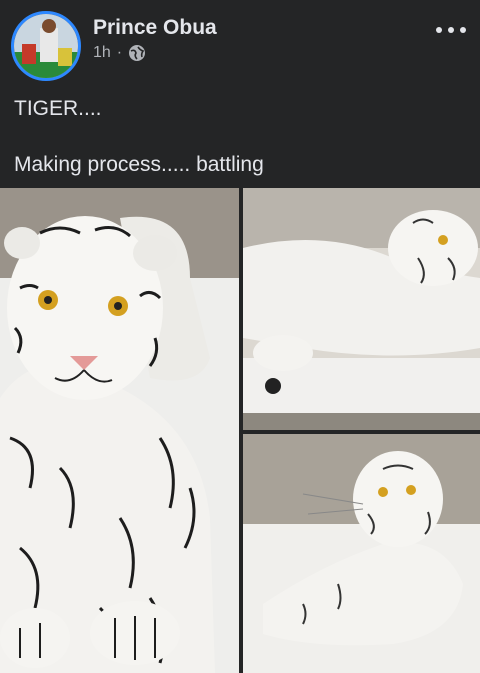 The height and width of the screenshot is (673, 480). Describe the element at coordinates (46, 46) in the screenshot. I see `avatar` at that location.